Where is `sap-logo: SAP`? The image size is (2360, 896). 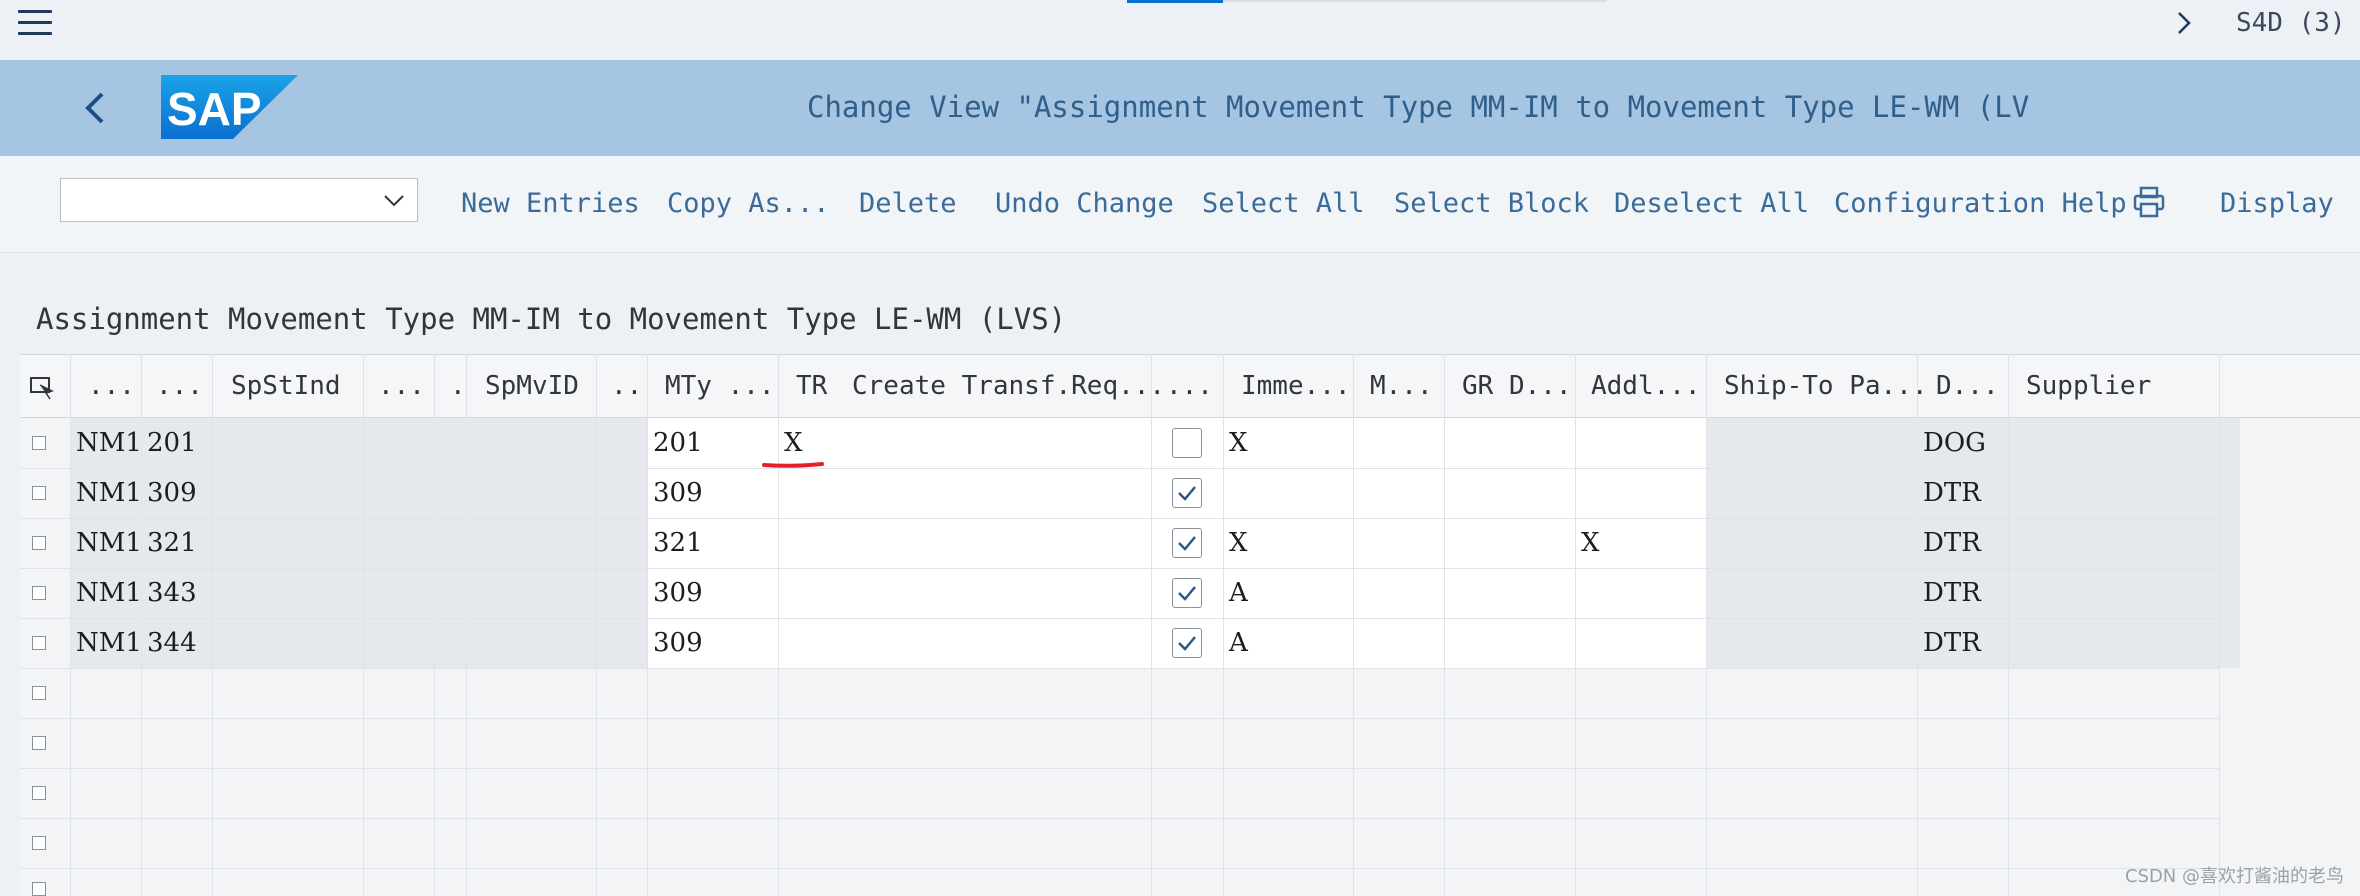
sap-logo: SAP is located at coordinates (229, 107).